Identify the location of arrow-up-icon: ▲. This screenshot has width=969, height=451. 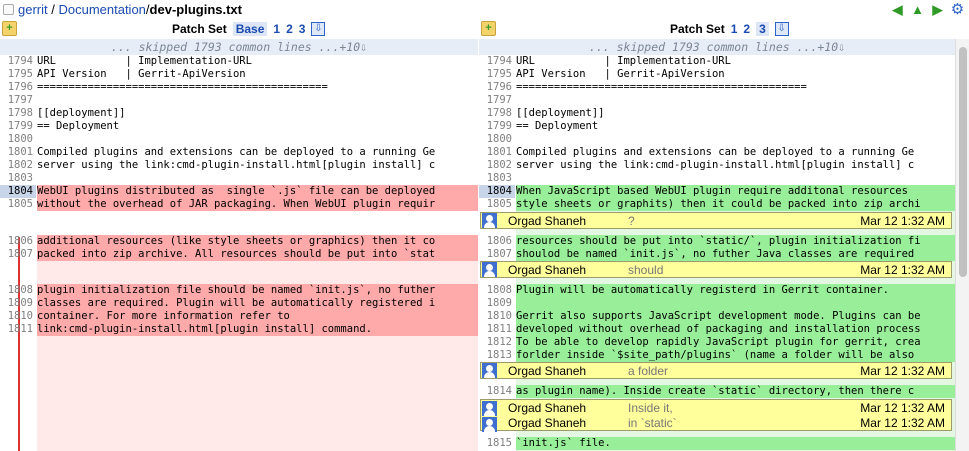
(917, 9).